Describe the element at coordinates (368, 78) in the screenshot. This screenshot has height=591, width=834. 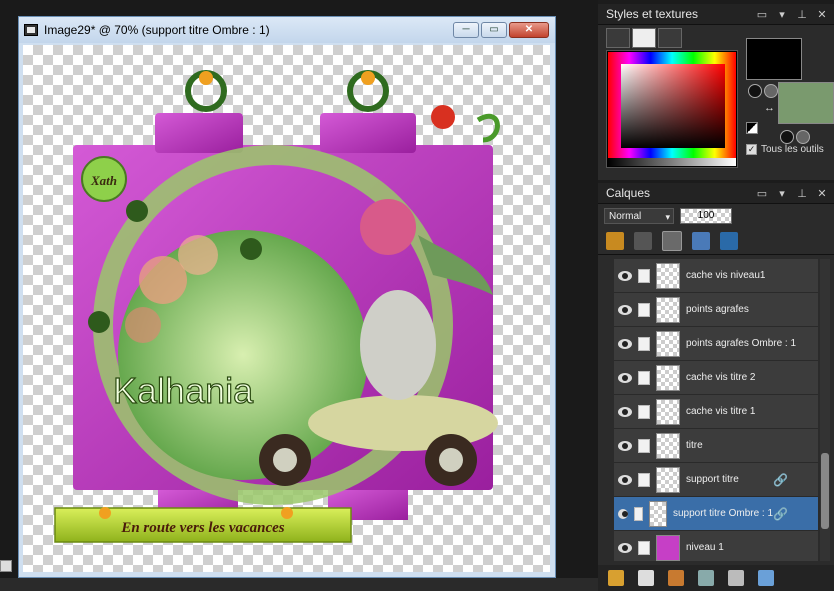
I see `right-ring-screw` at that location.